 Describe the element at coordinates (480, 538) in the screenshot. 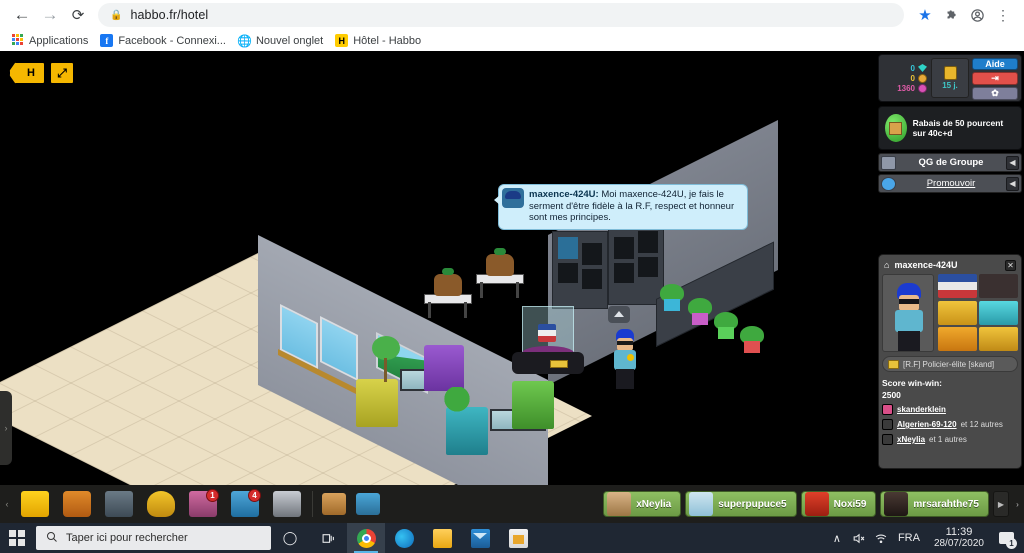

I see `taskbar-app-mail` at that location.